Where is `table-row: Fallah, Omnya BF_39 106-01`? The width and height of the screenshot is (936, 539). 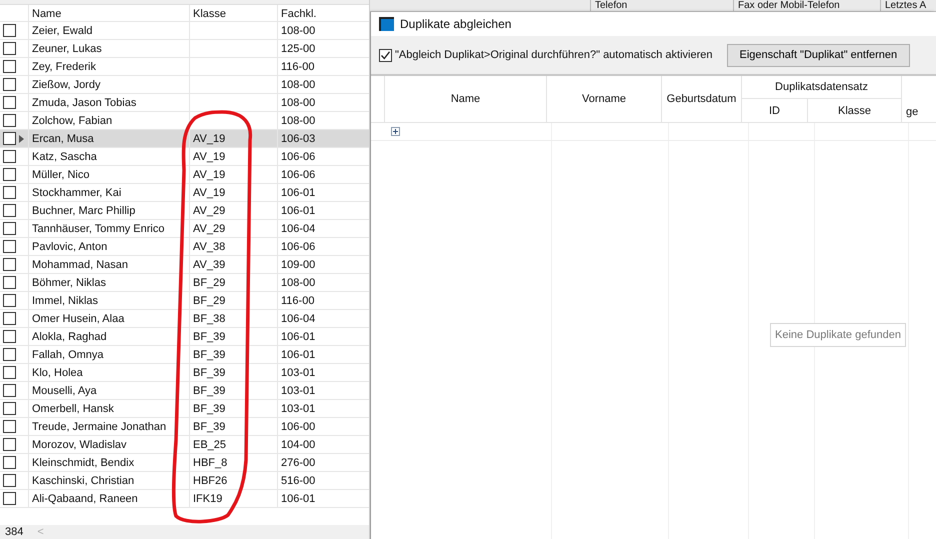
table-row: Fallah, Omnya BF_39 106-01 is located at coordinates (184, 355).